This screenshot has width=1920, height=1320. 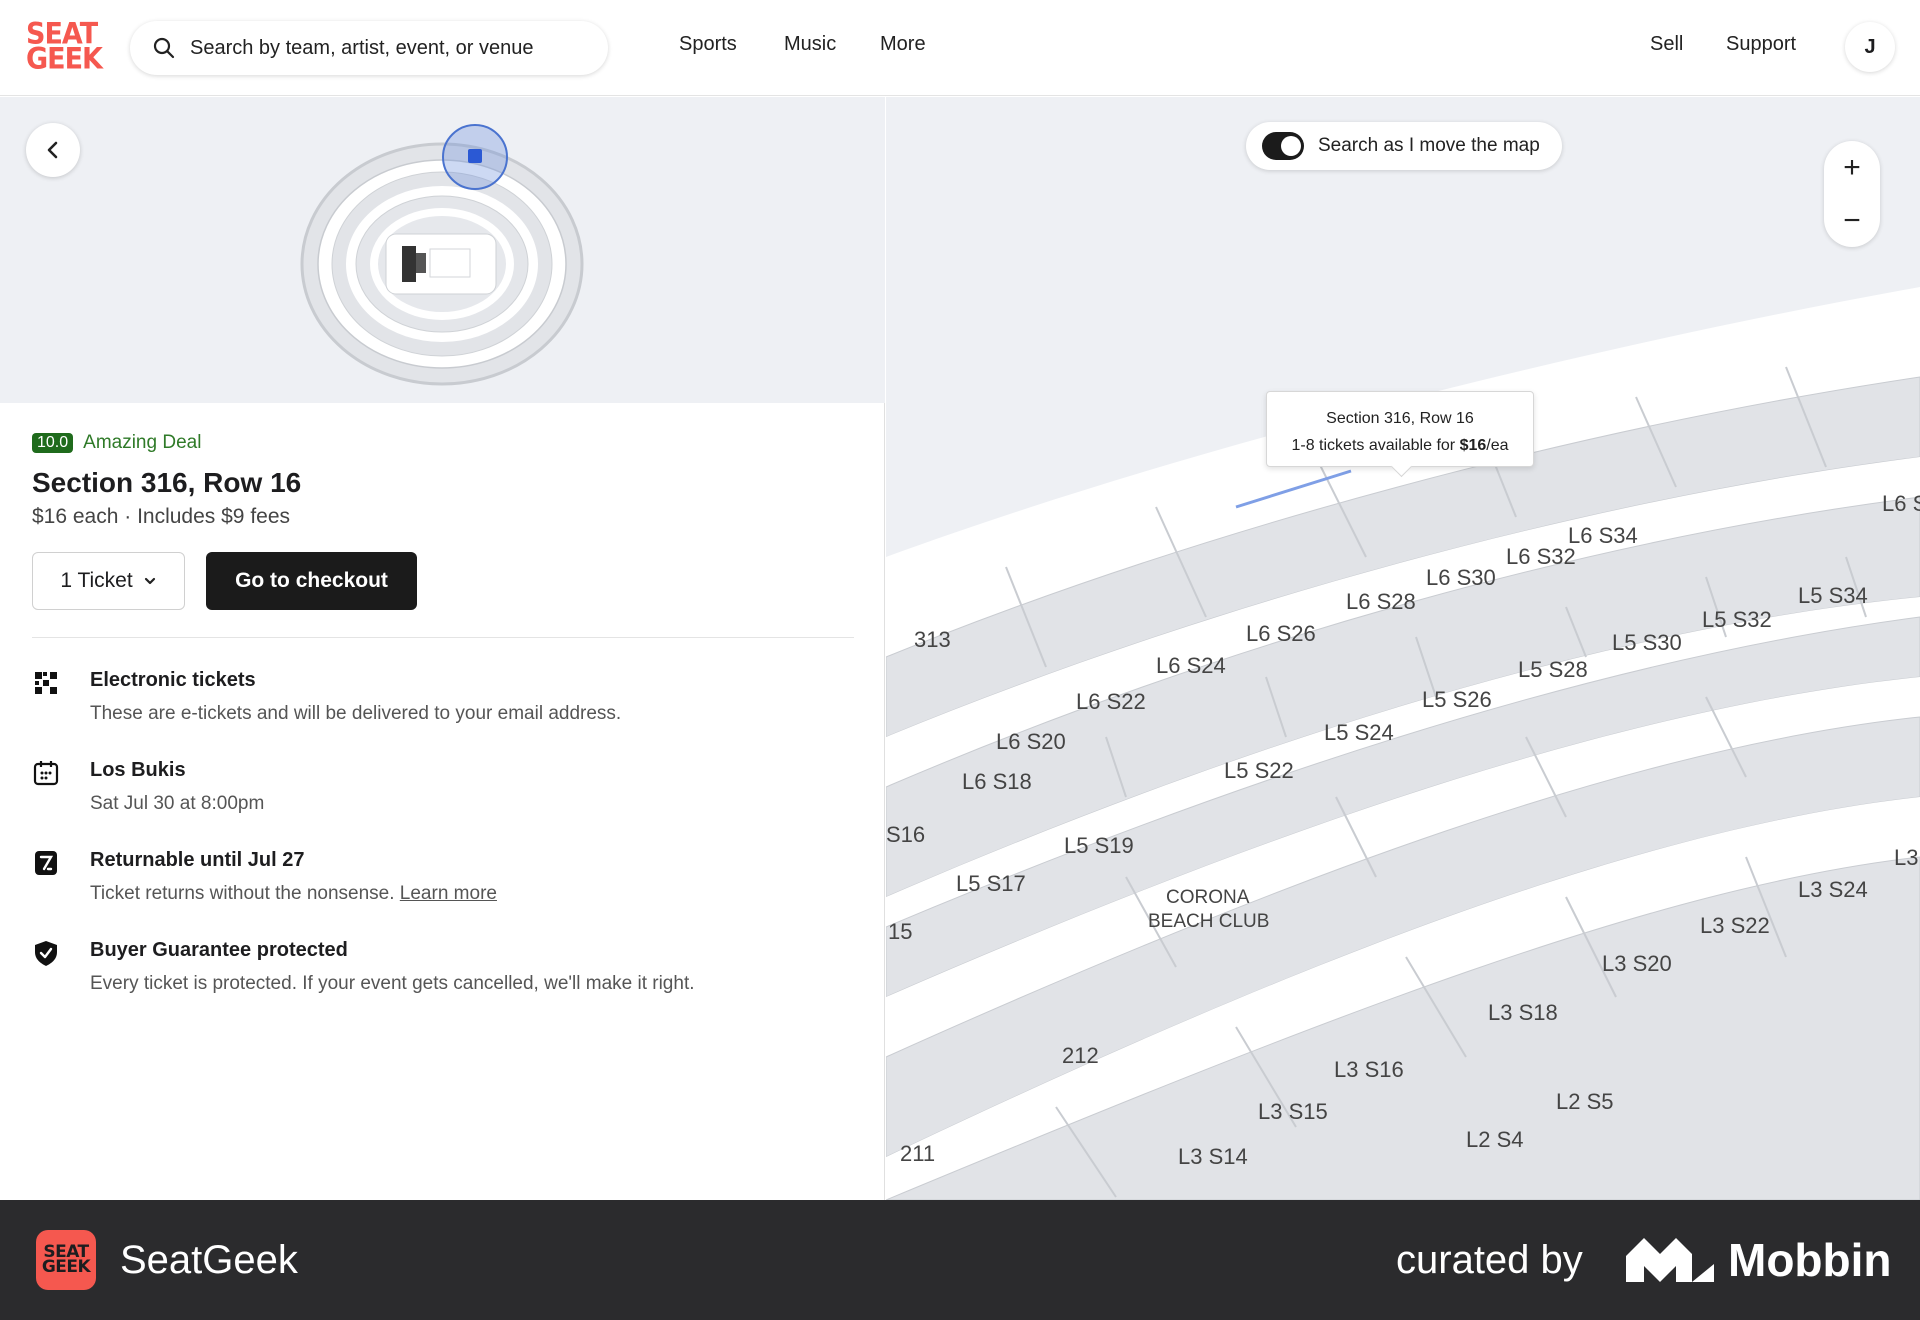 I want to click on stadium-thumbnail, so click(x=442, y=255).